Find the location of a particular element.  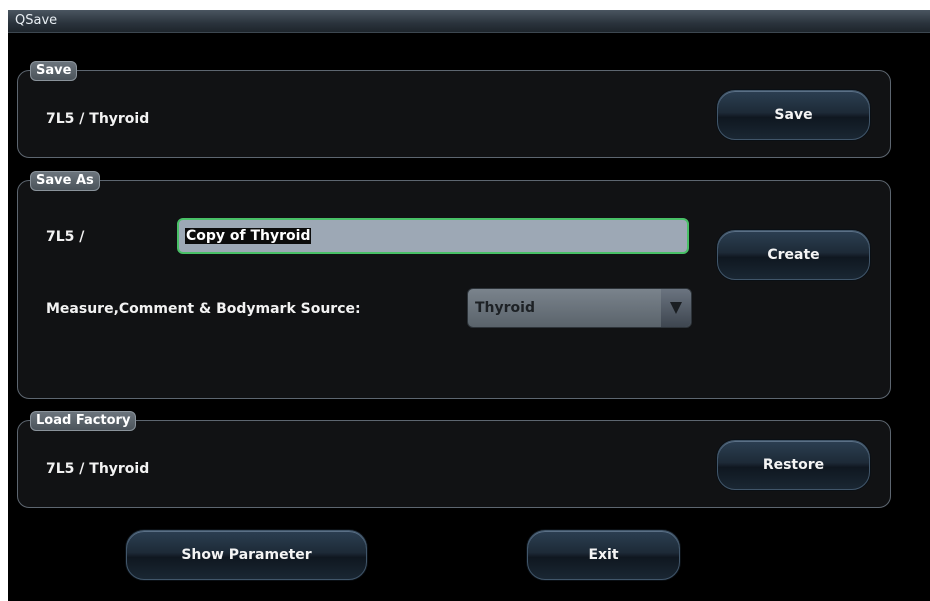

show-parameter-button: Show Parameter is located at coordinates (246, 555).